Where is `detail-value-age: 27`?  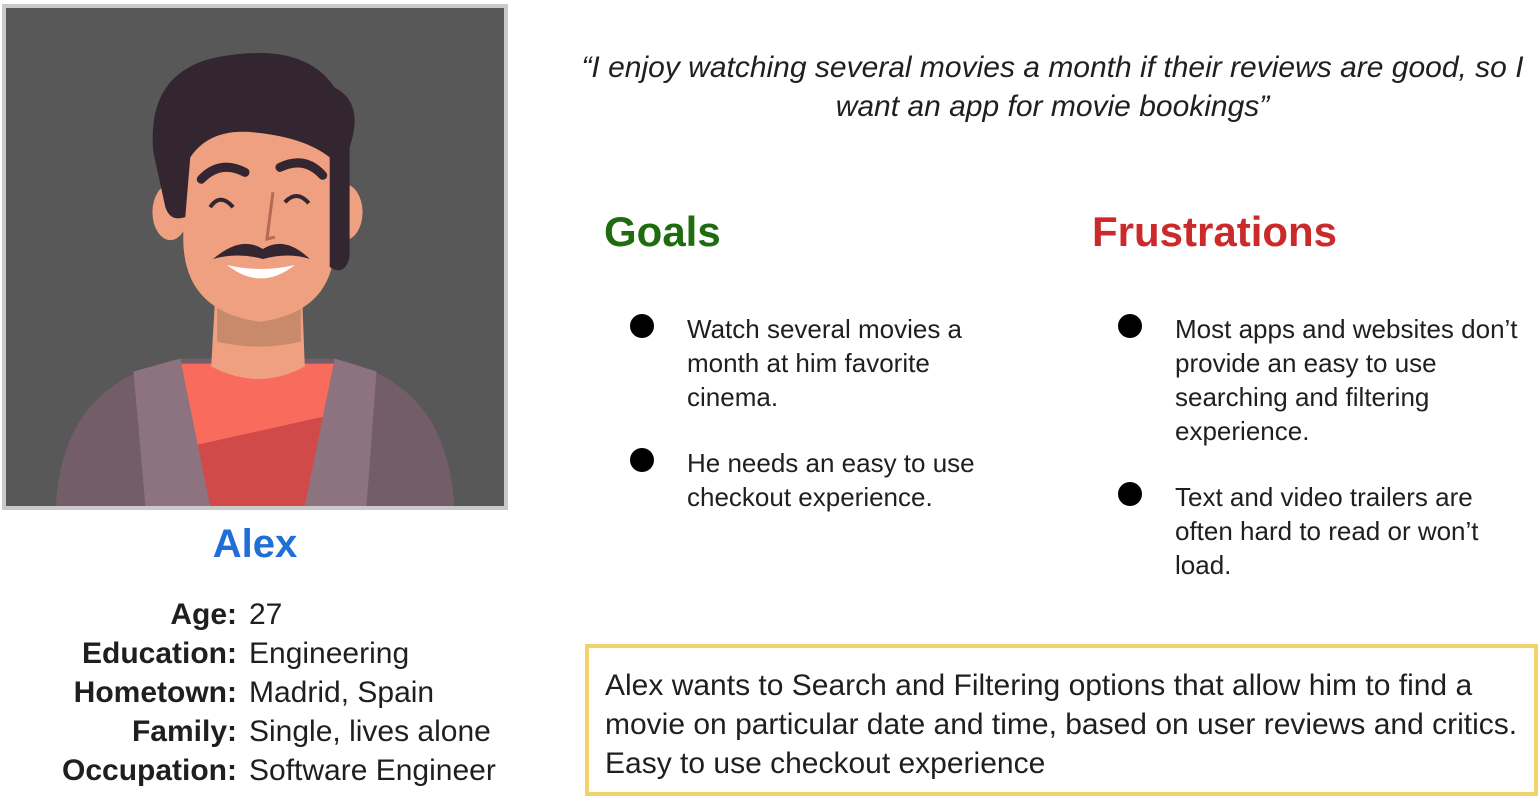 detail-value-age: 27 is located at coordinates (266, 614).